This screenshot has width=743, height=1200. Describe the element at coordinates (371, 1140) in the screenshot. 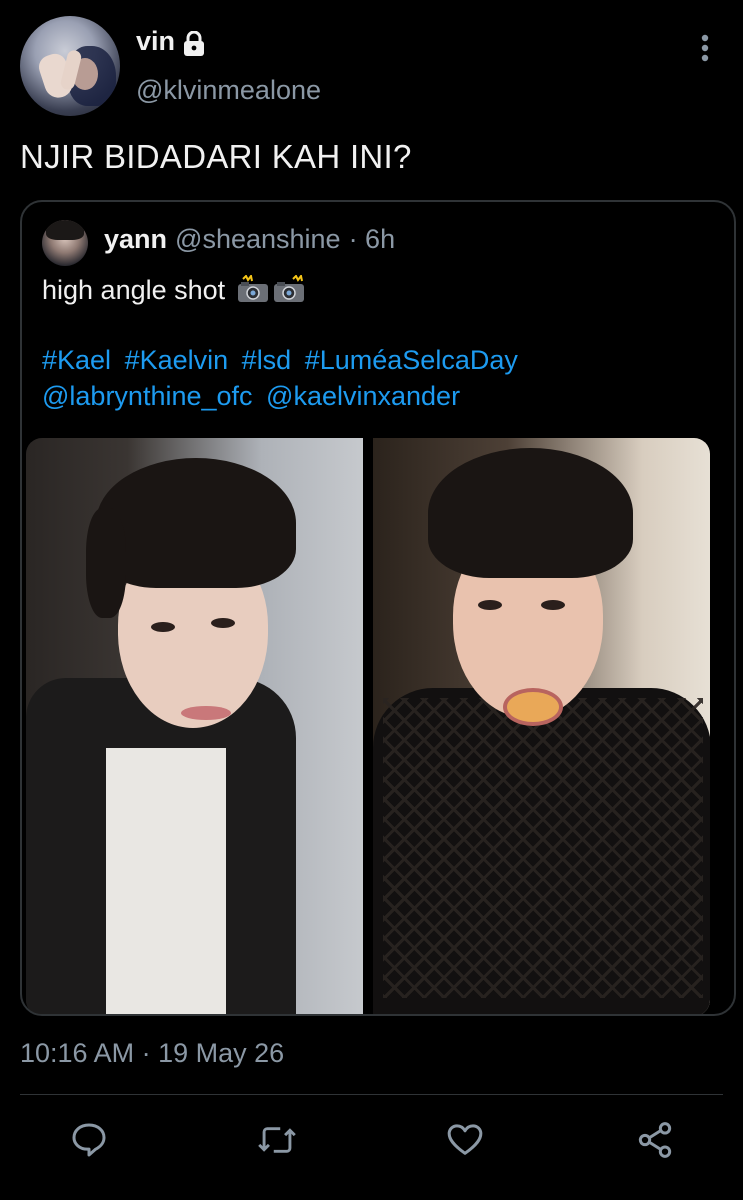

I see `action-bar` at that location.